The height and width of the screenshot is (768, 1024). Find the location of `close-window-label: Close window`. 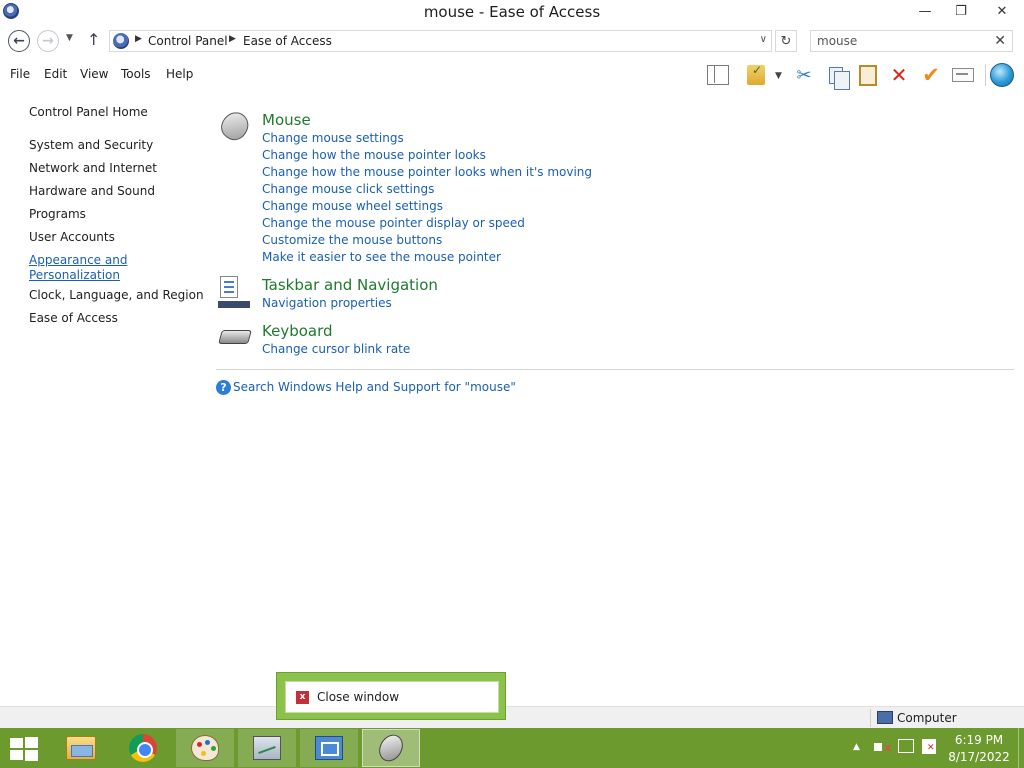

close-window-label: Close window is located at coordinates (358, 697).